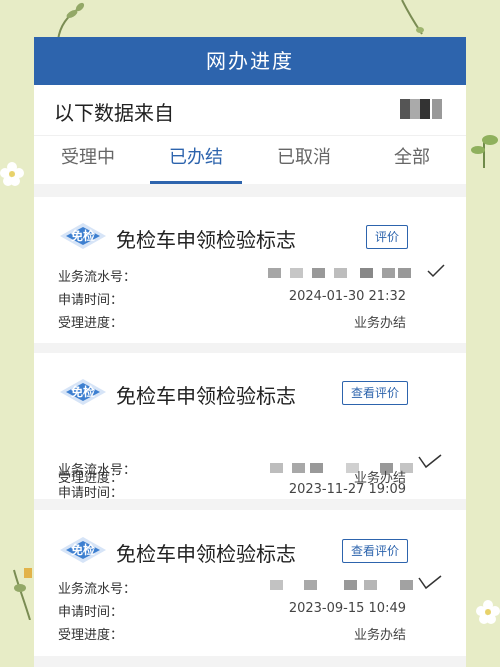  I want to click on data-source-bar: 以下数据来自, so click(250, 110).